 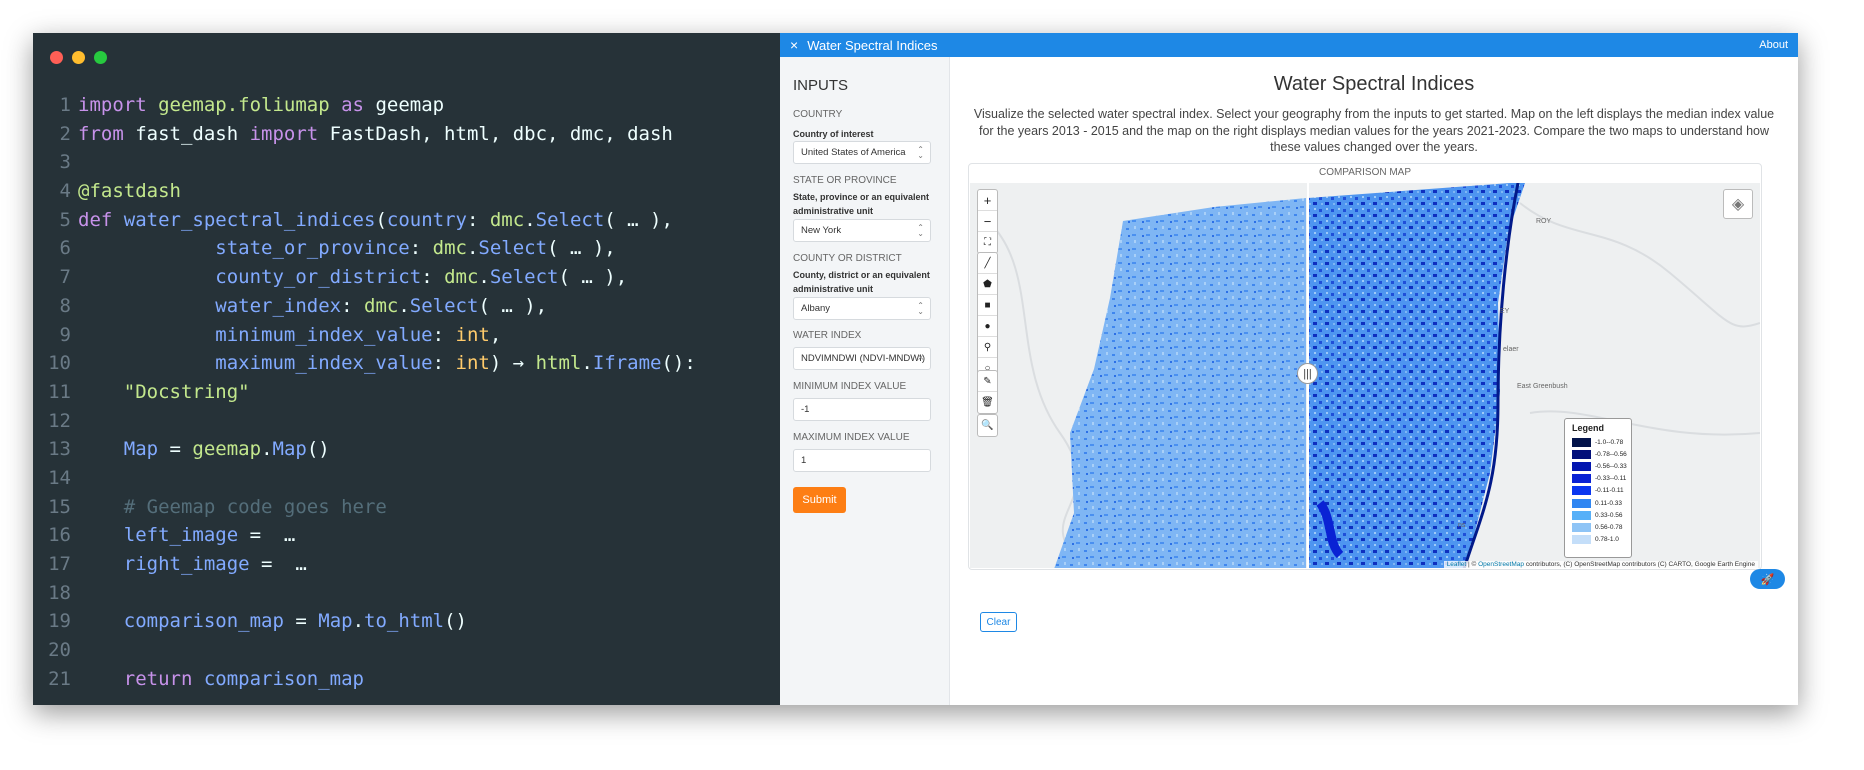 I want to click on county-select: Albany ⌃ ⌄, so click(x=862, y=308).